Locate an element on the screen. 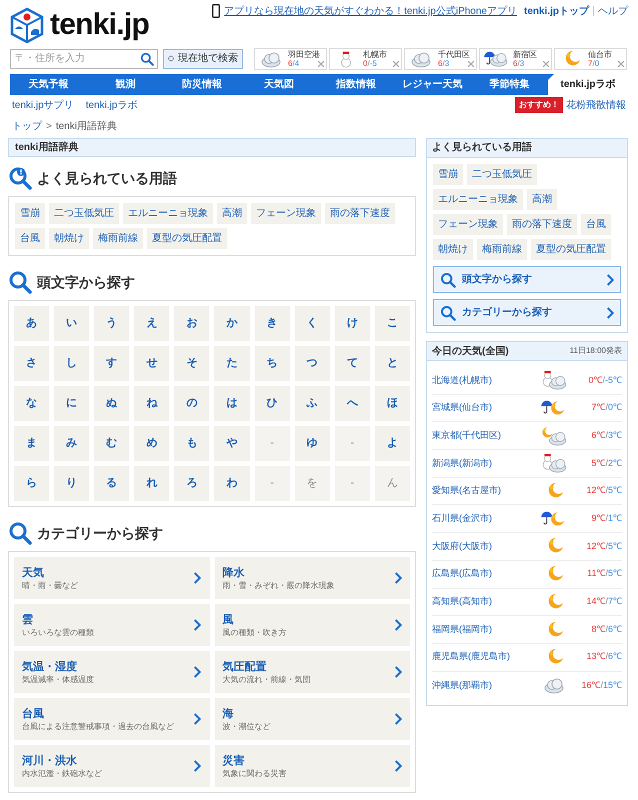 The height and width of the screenshot is (800, 638). saved-place-card: 札幌市 0/-5 is located at coordinates (365, 59).